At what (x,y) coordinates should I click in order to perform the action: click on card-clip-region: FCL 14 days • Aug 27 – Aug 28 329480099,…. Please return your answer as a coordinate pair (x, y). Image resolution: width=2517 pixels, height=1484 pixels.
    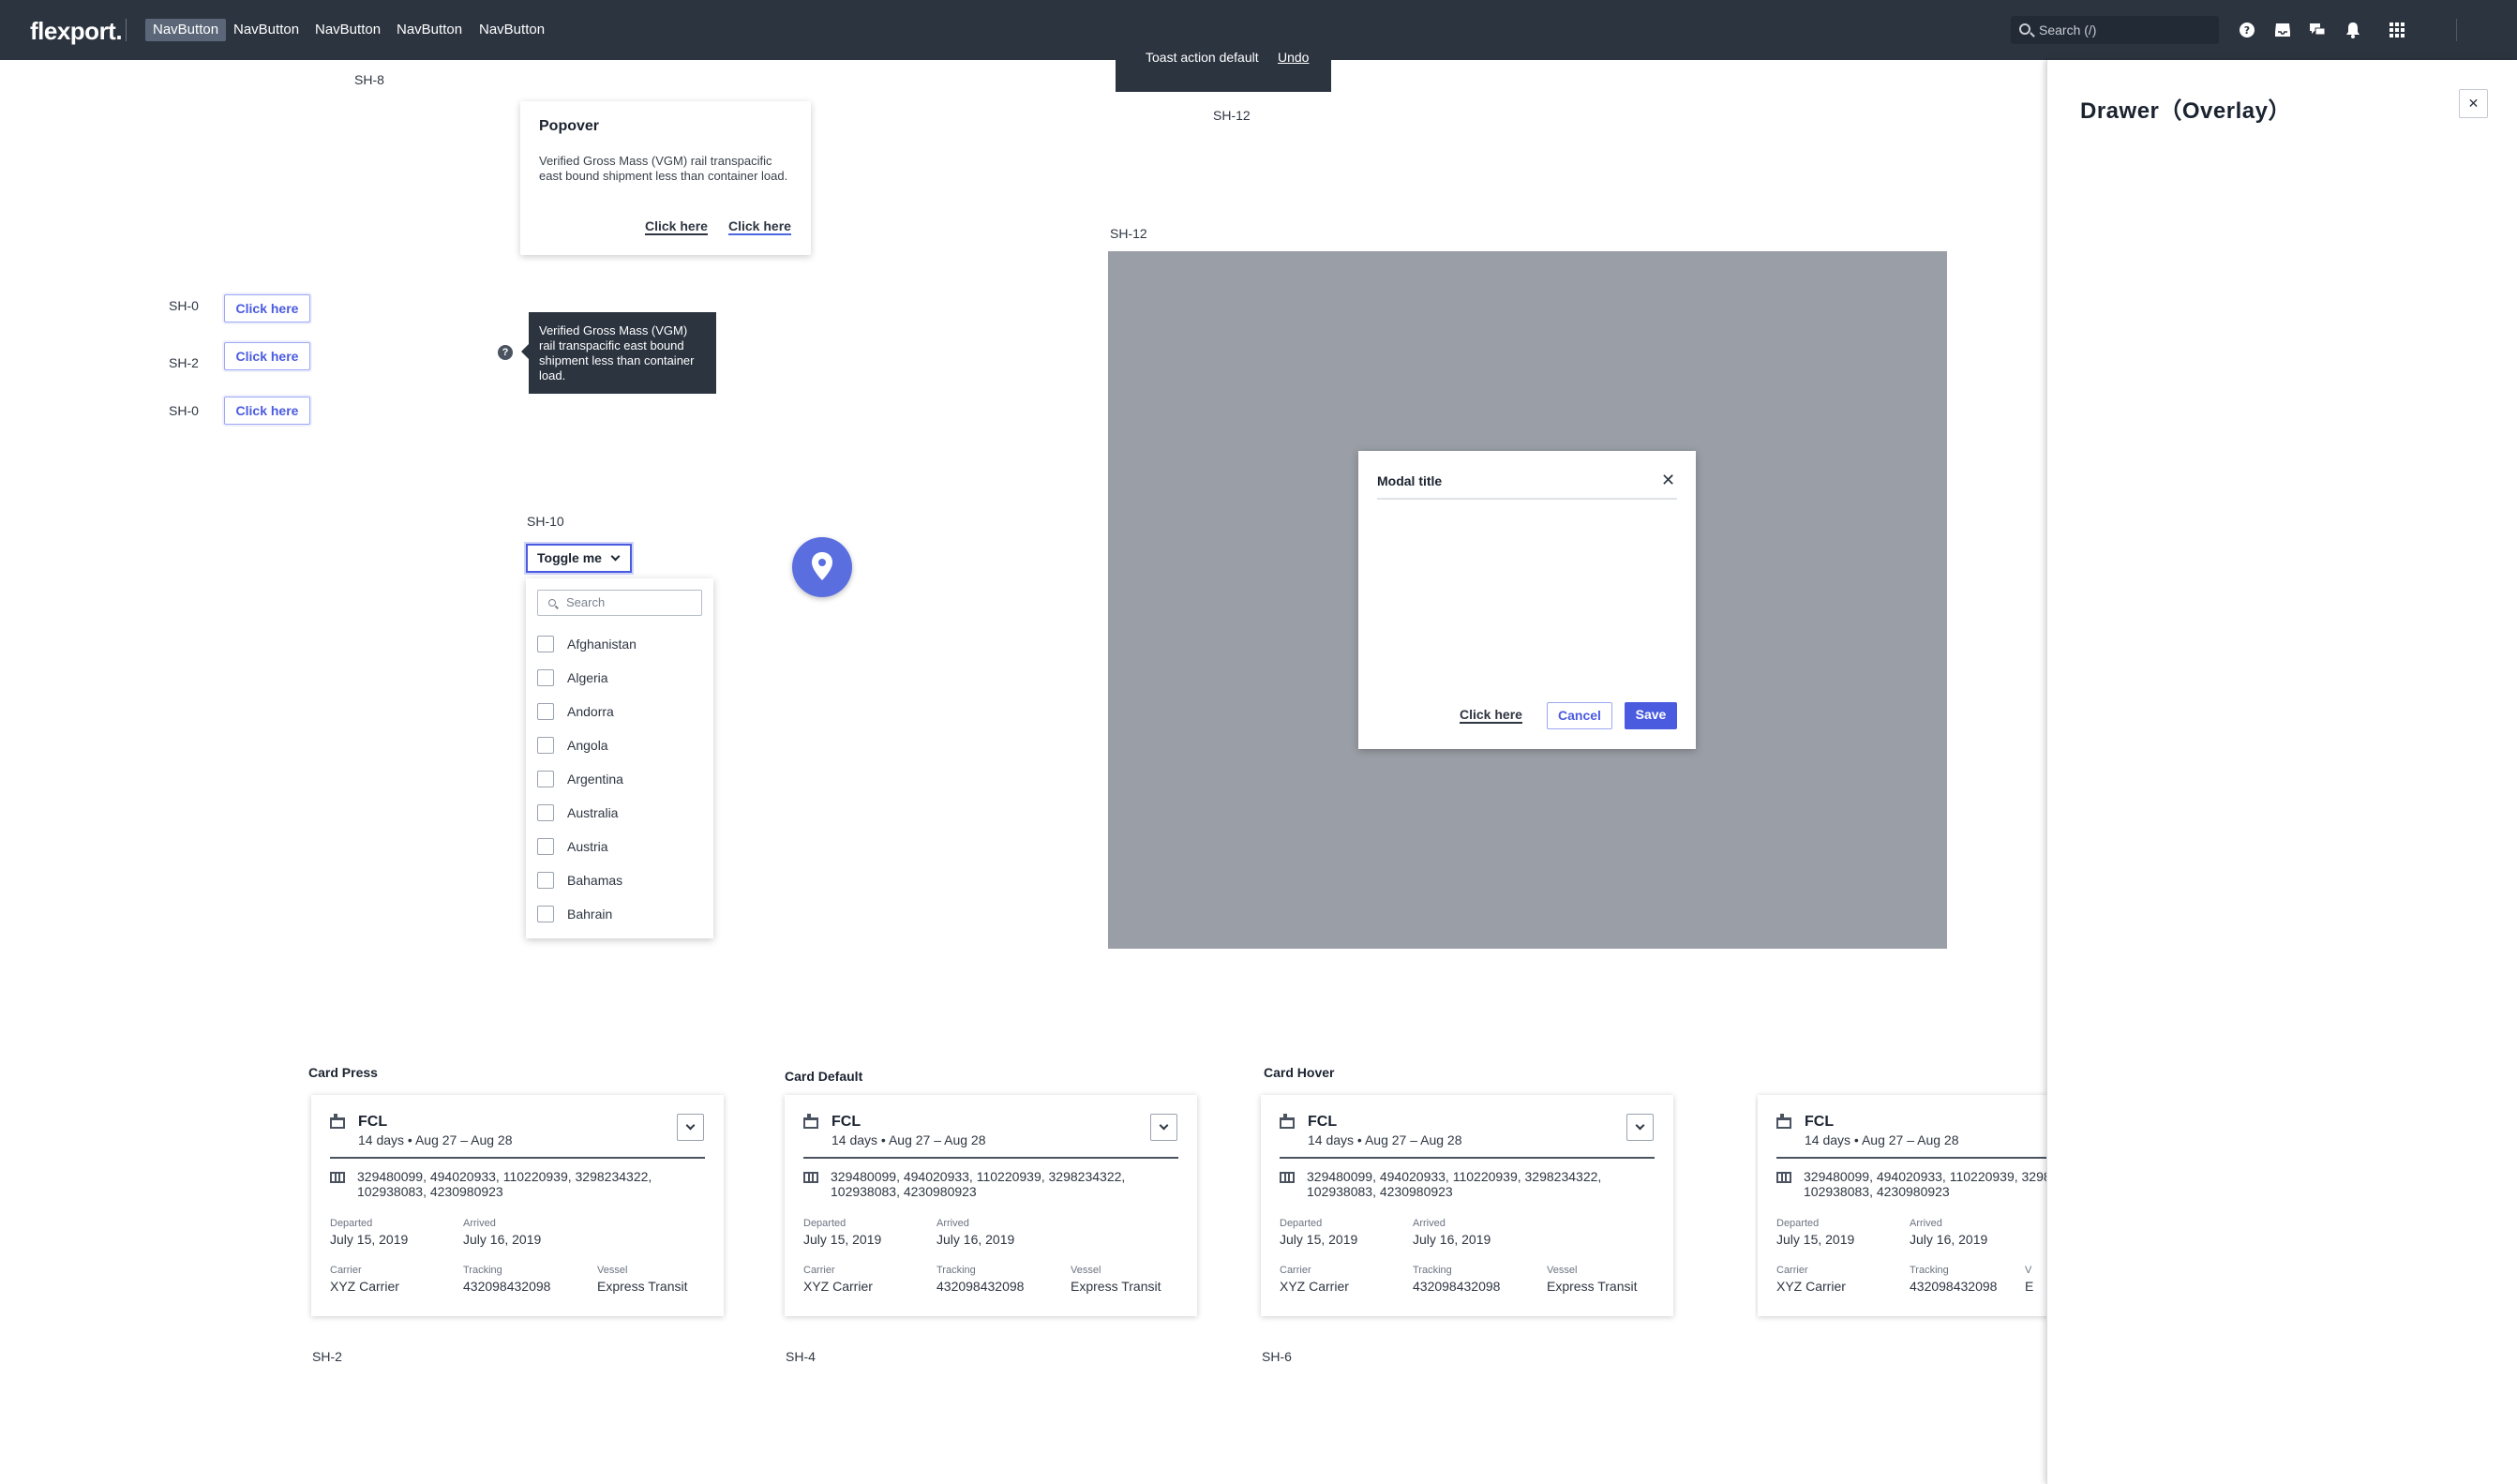
    Looking at the image, I should click on (1900, 1209).